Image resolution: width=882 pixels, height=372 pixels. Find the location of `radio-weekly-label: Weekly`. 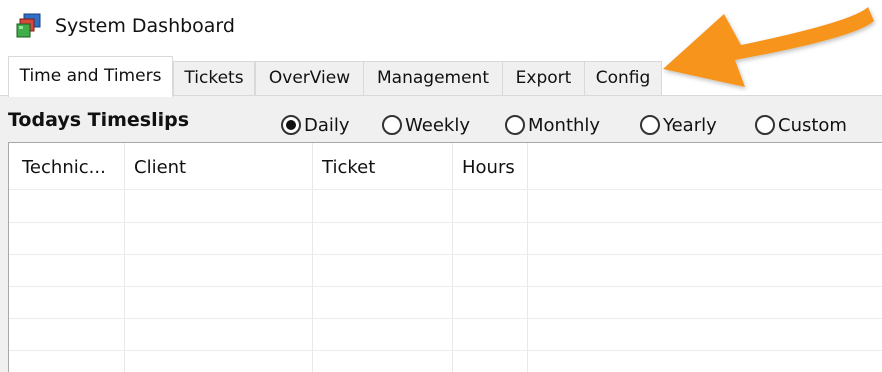

radio-weekly-label: Weekly is located at coordinates (437, 125).